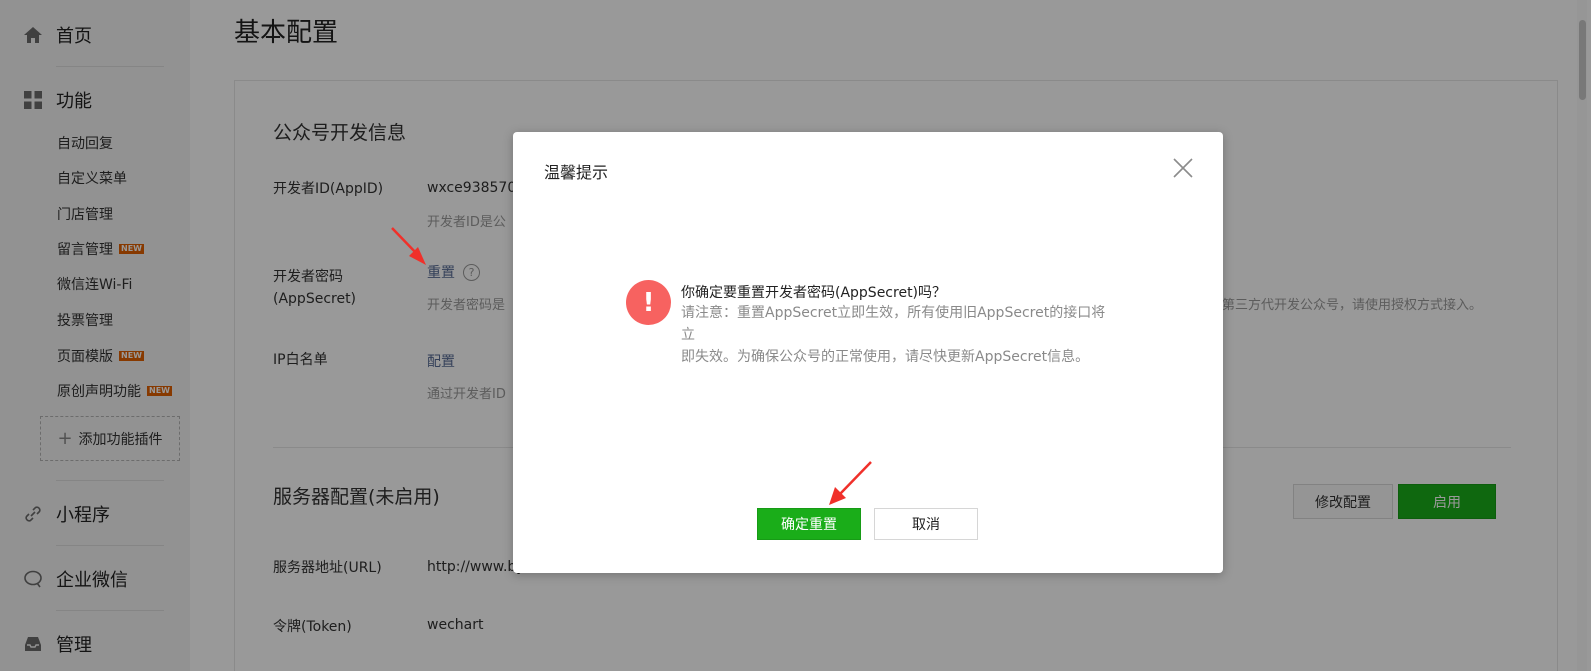 Image resolution: width=1591 pixels, height=671 pixels. I want to click on dialog-notice-line1: 请注意：重置AppSecret立即生效，所有使用旧AppSecret的接口将立, so click(893, 324).